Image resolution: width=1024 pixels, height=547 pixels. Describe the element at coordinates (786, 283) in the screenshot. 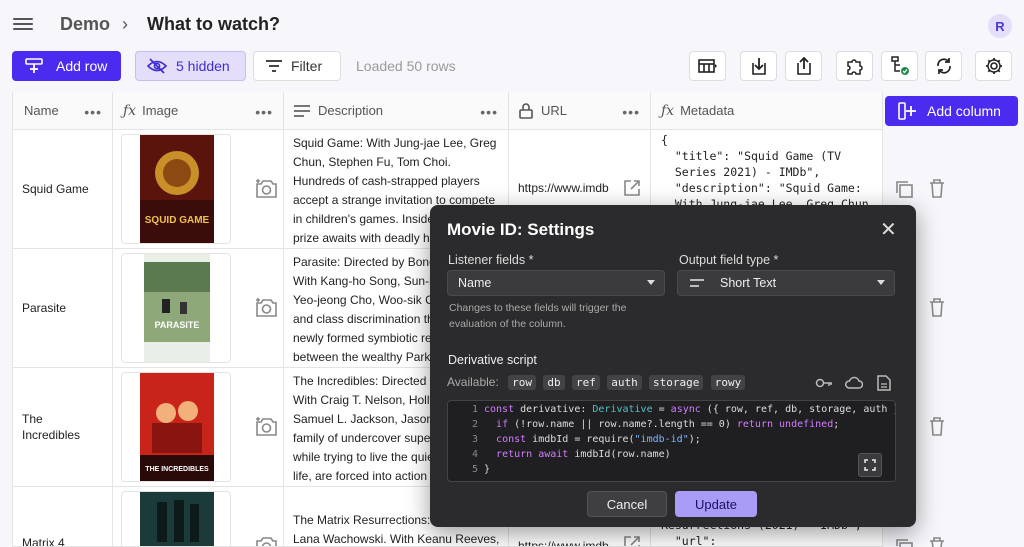

I see `output-type-select: Short Text` at that location.